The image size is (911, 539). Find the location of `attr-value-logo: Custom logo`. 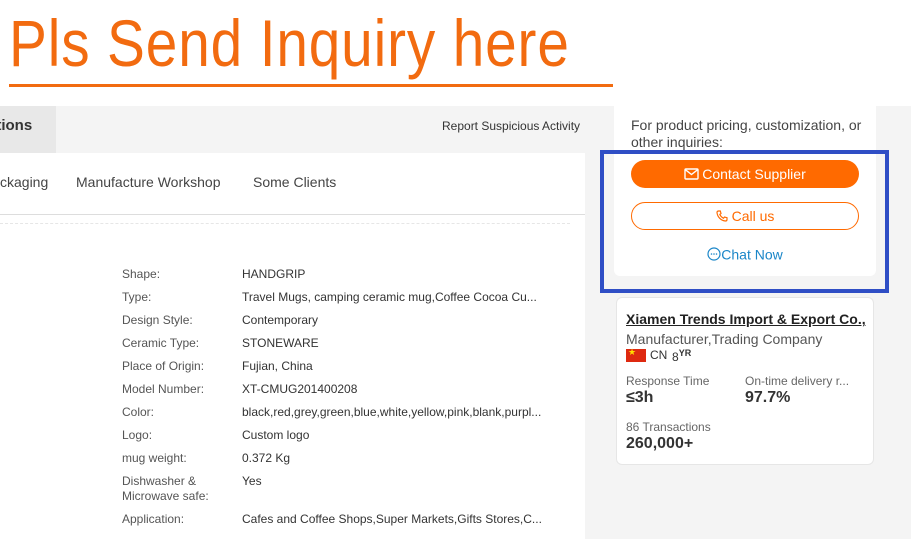

attr-value-logo: Custom logo is located at coordinates (276, 435).